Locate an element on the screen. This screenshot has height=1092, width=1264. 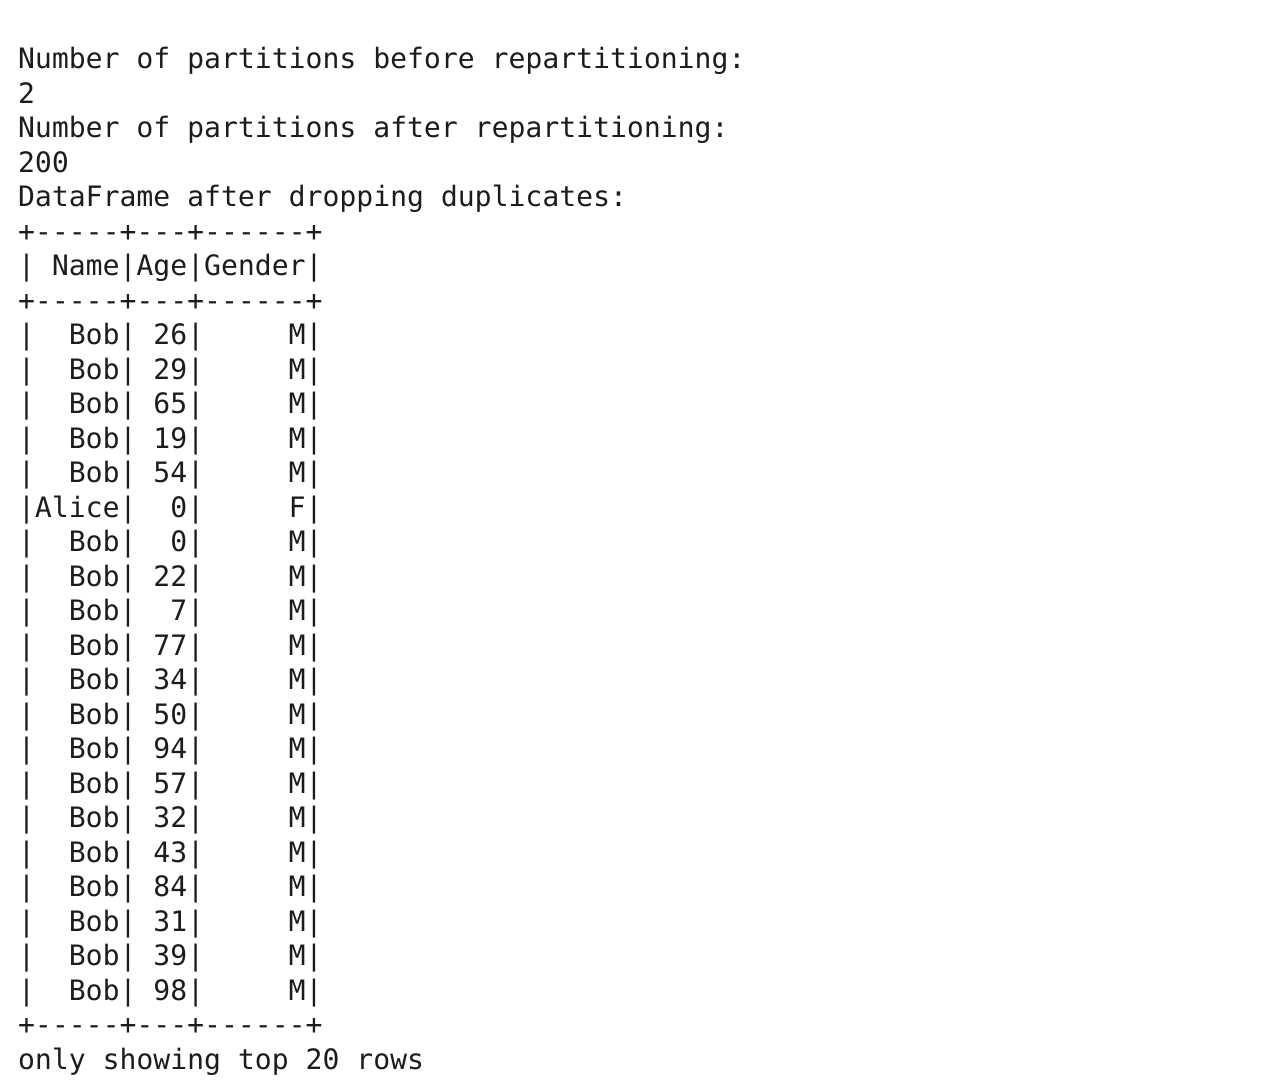
table-row: | Bob| 94| M| is located at coordinates (170, 749).